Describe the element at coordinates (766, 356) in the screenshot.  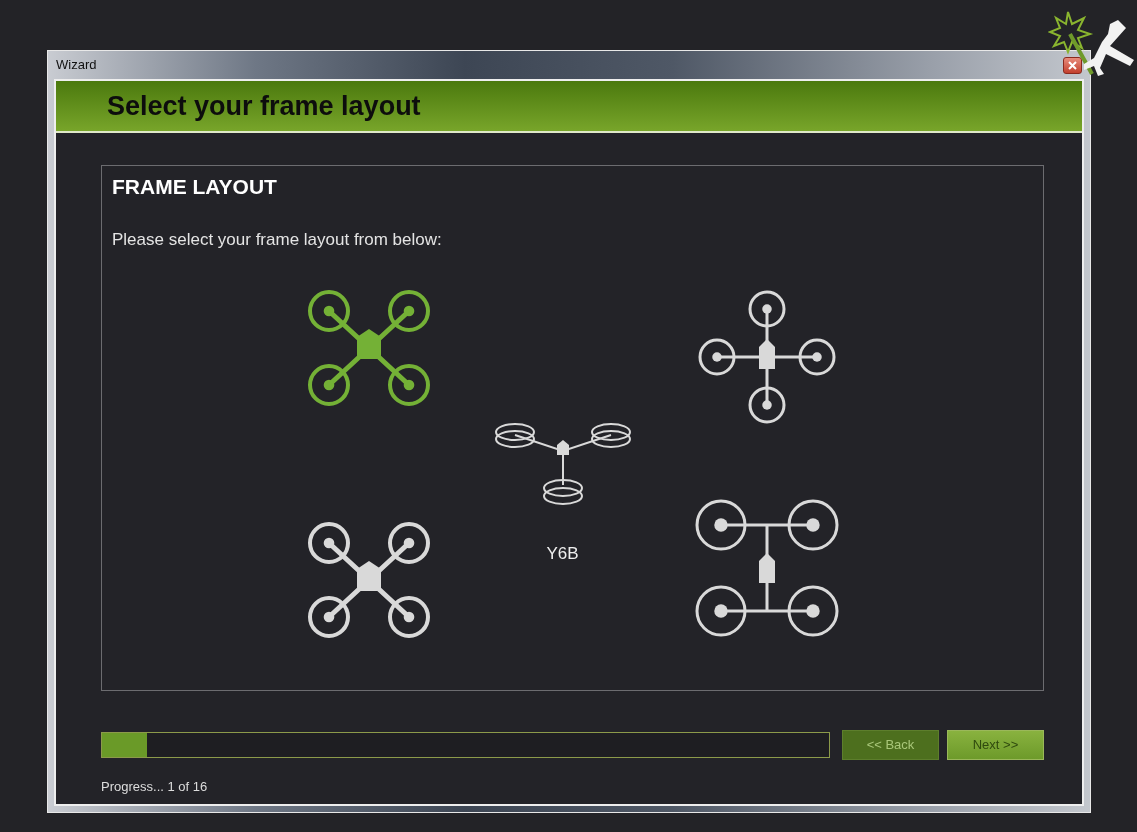
I see `quadcopter-plus-icon` at that location.